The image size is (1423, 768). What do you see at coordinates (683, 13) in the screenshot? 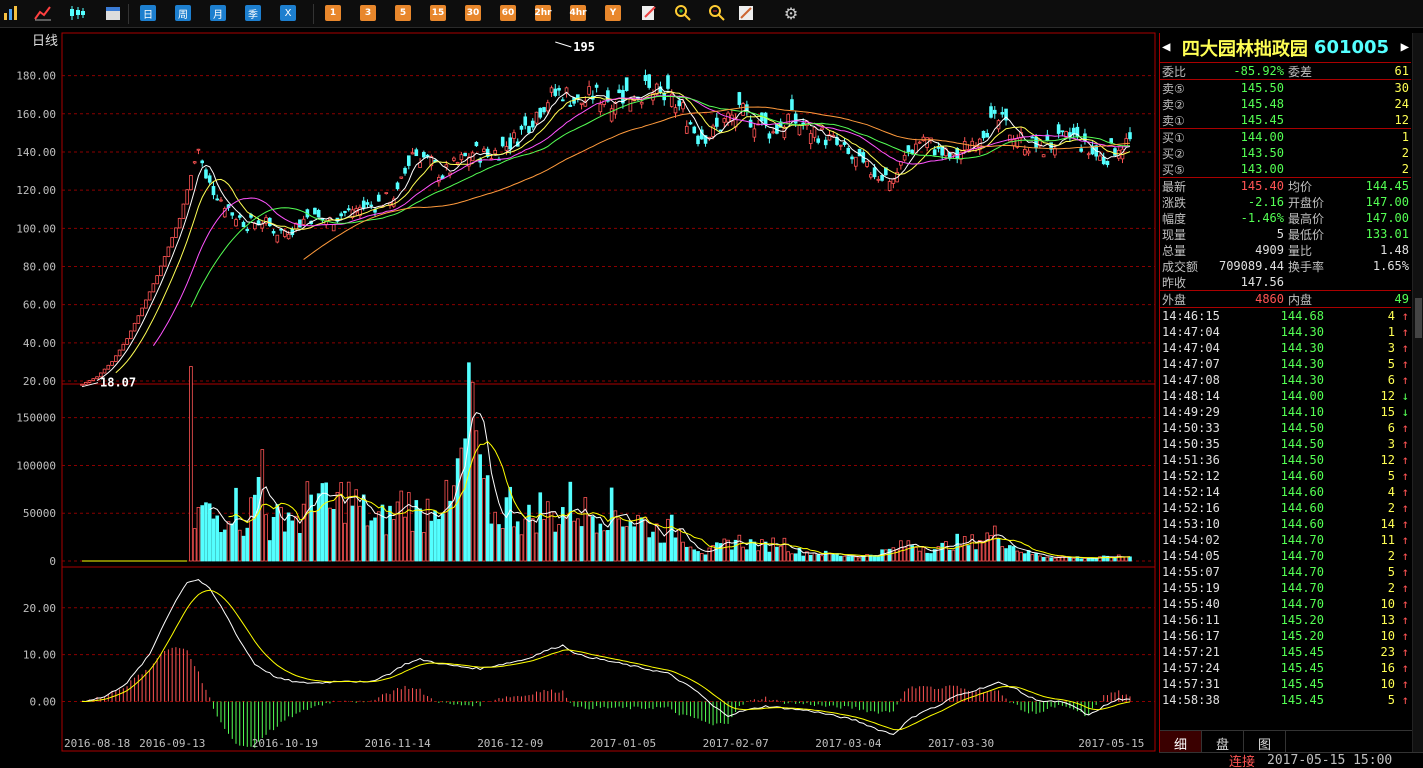
I see `zoom-in-icon` at bounding box center [683, 13].